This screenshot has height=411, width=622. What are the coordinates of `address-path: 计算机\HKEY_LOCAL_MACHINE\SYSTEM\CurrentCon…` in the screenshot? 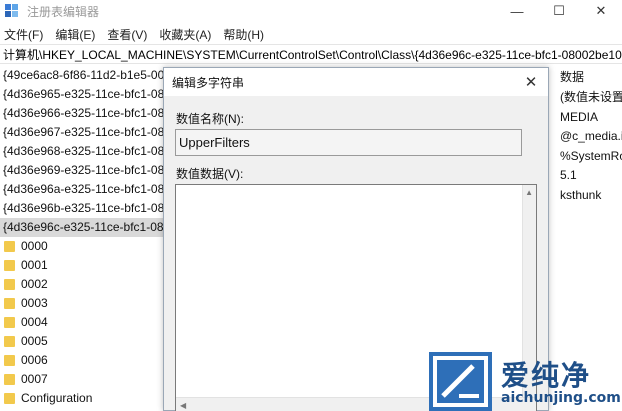 It's located at (312, 54).